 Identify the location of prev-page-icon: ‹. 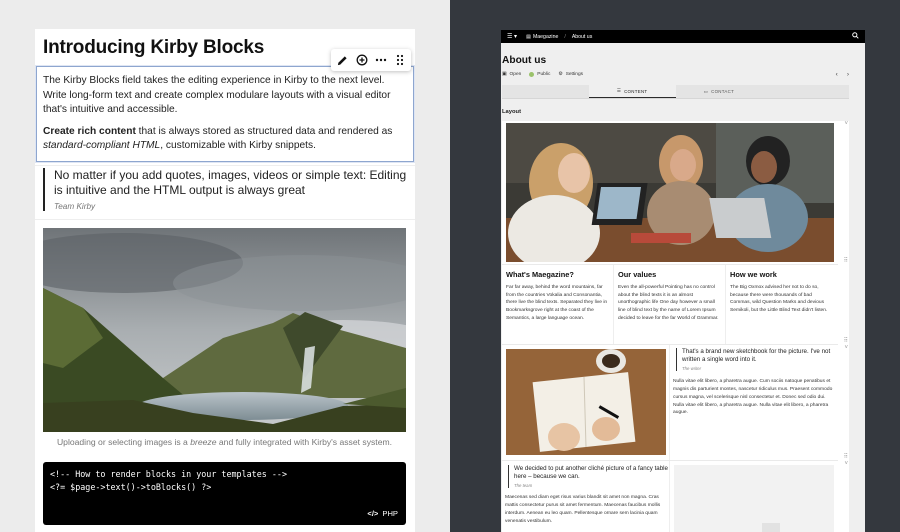
(837, 74).